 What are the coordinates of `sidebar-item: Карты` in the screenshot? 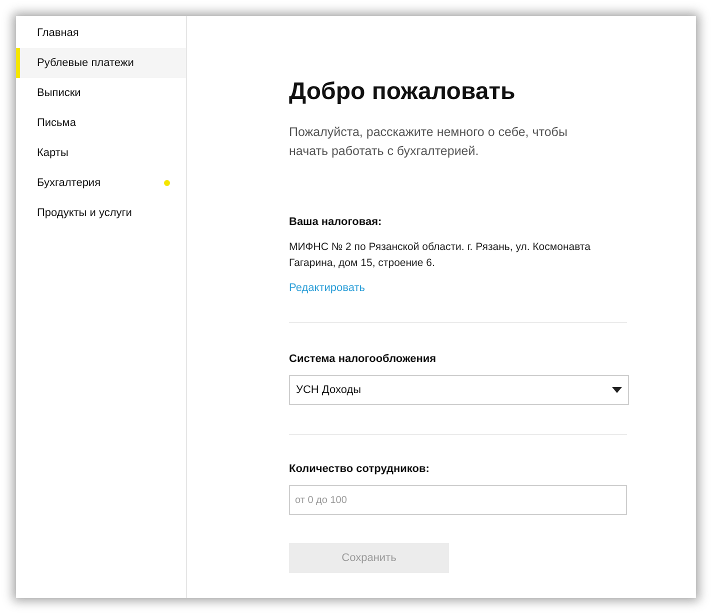 It's located at (101, 153).